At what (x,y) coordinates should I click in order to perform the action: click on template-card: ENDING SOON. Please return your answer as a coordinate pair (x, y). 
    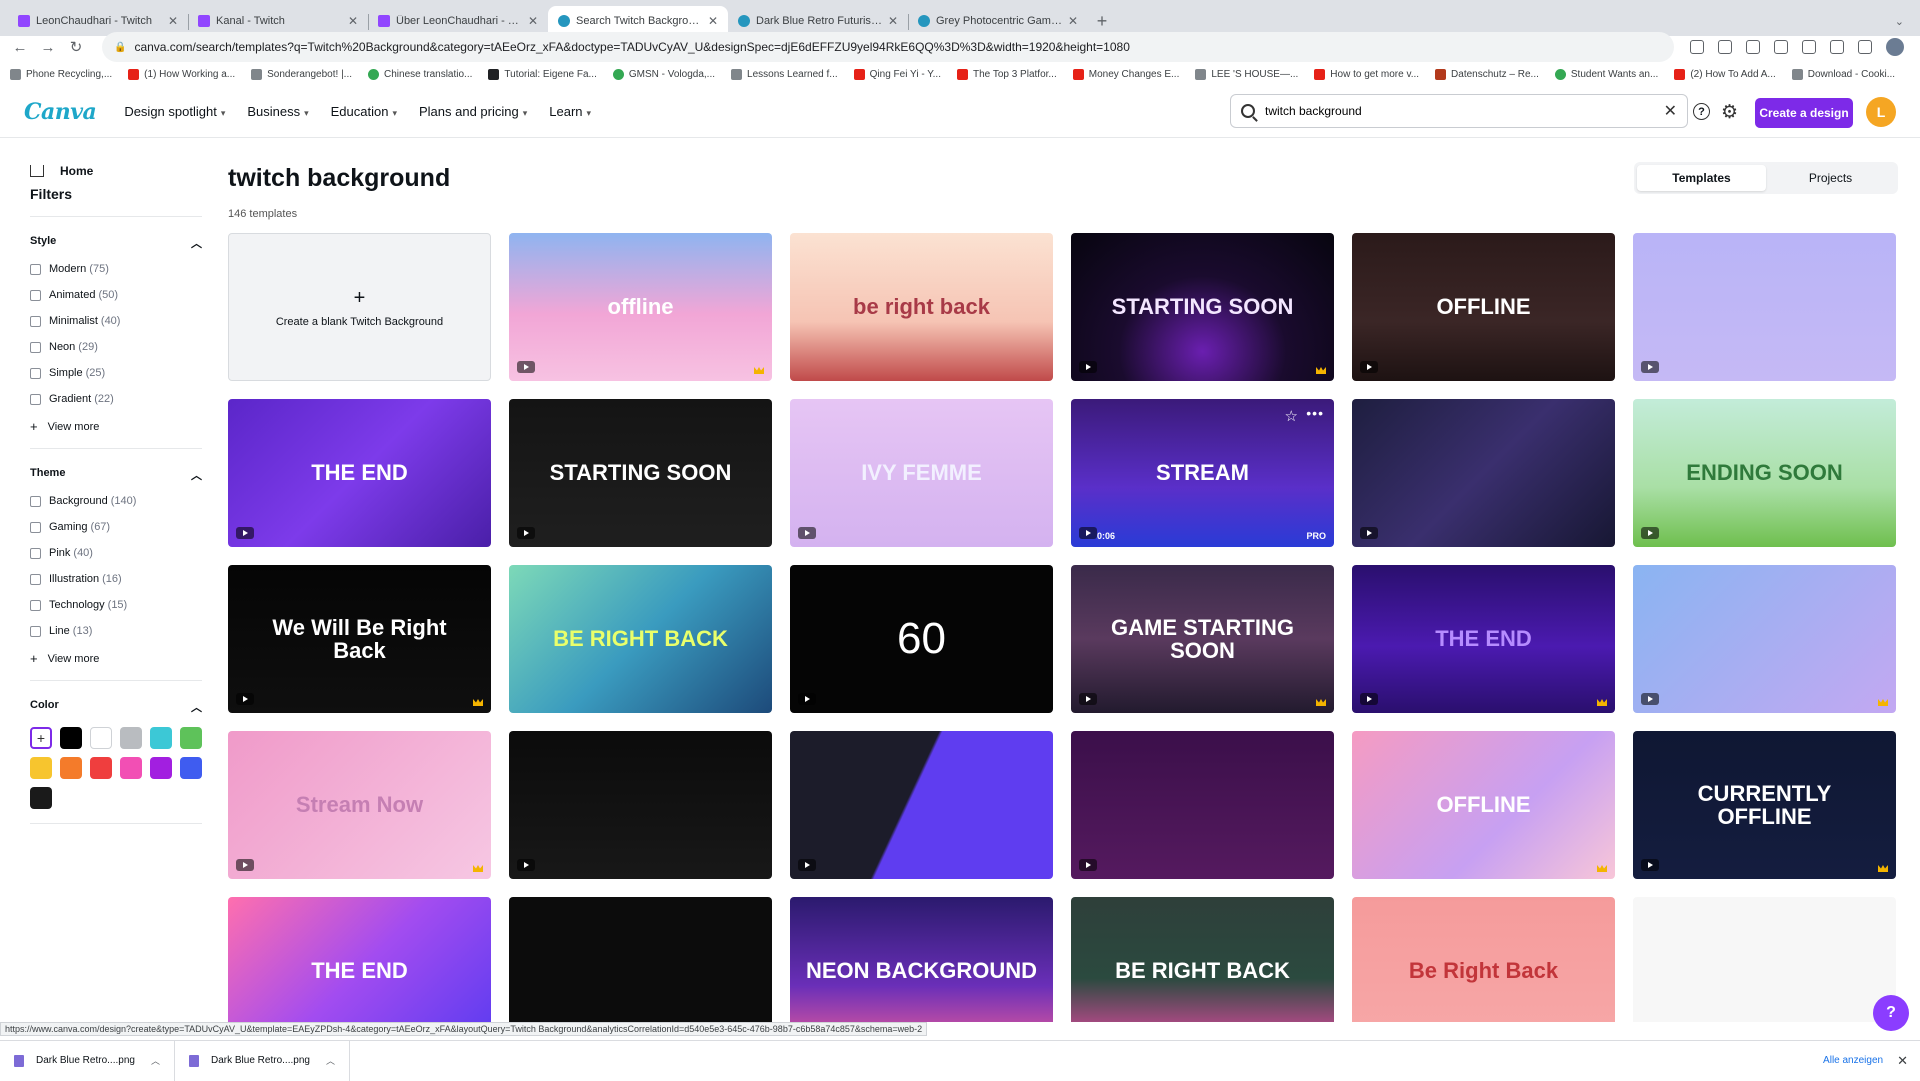
    Looking at the image, I should click on (1764, 473).